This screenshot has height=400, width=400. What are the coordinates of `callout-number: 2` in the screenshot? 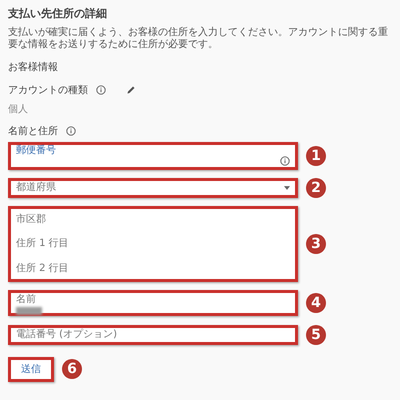 It's located at (316, 188).